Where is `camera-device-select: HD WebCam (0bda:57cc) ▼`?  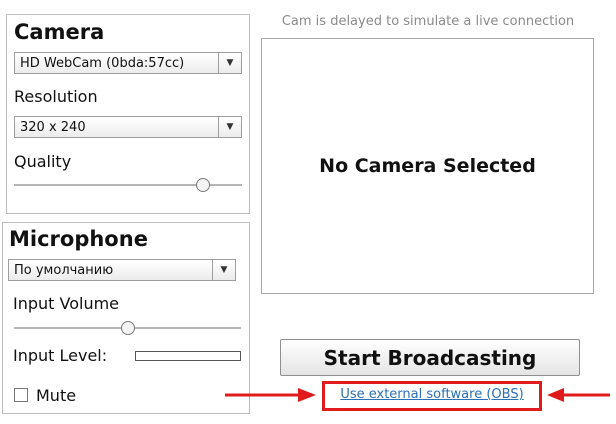
camera-device-select: HD WebCam (0bda:57cc) ▼ is located at coordinates (128, 63).